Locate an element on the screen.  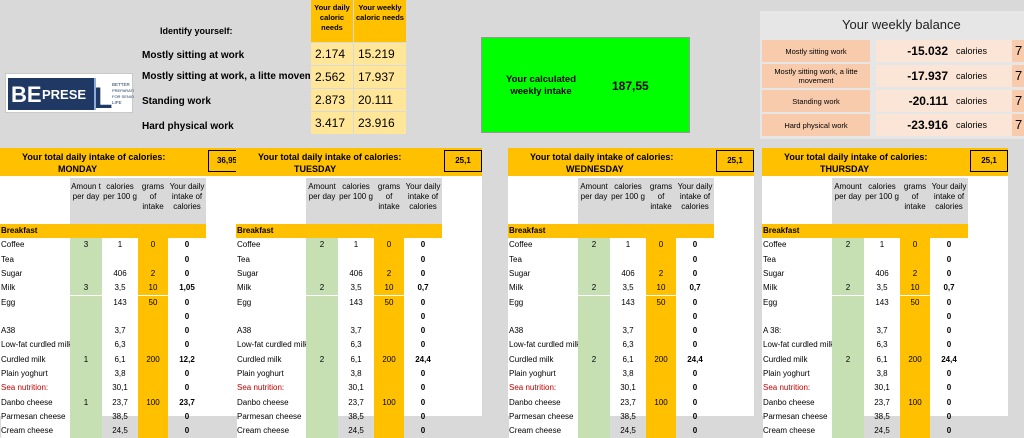
cal-cell: 6,3 is located at coordinates (356, 345).